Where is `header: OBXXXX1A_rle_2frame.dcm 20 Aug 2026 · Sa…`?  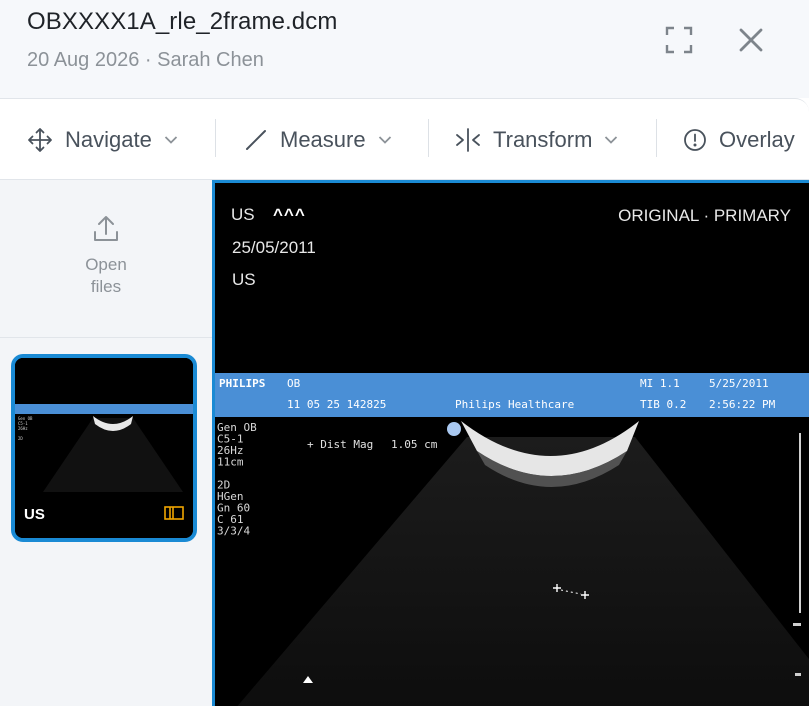 header: OBXXXX1A_rle_2frame.dcm 20 Aug 2026 · Sa… is located at coordinates (404, 49).